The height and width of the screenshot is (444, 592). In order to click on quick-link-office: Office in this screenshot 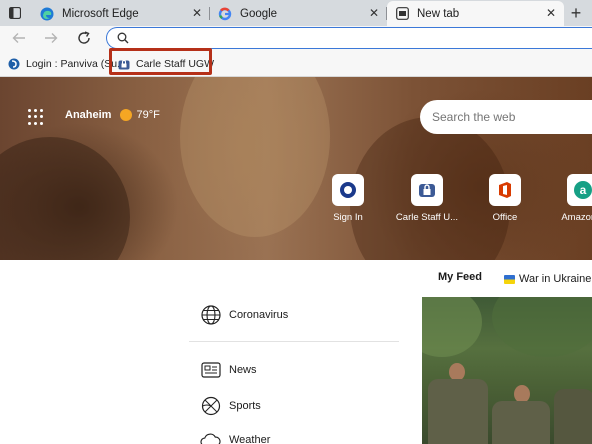, I will do `click(505, 198)`.